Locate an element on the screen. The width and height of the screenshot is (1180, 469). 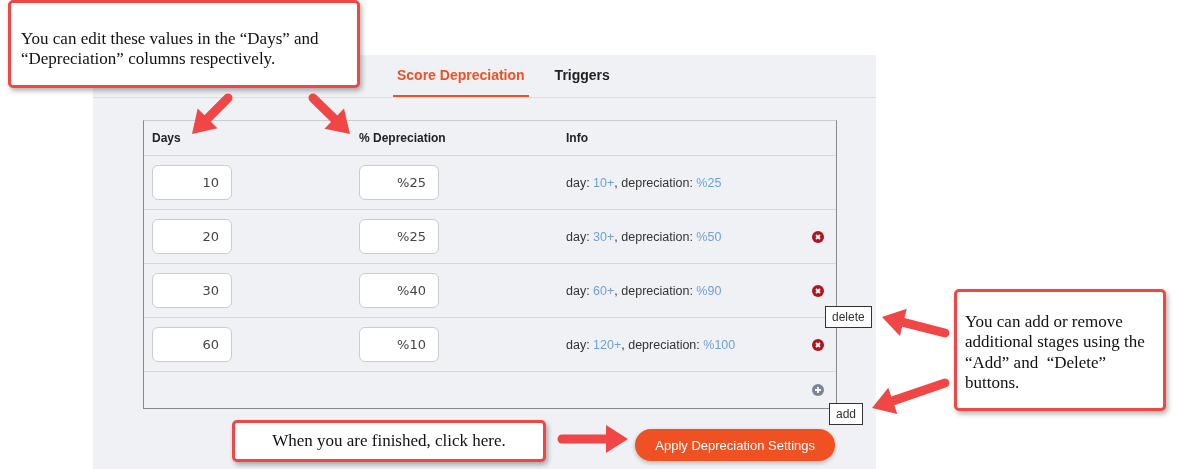
days-input: 60 is located at coordinates (192, 344).